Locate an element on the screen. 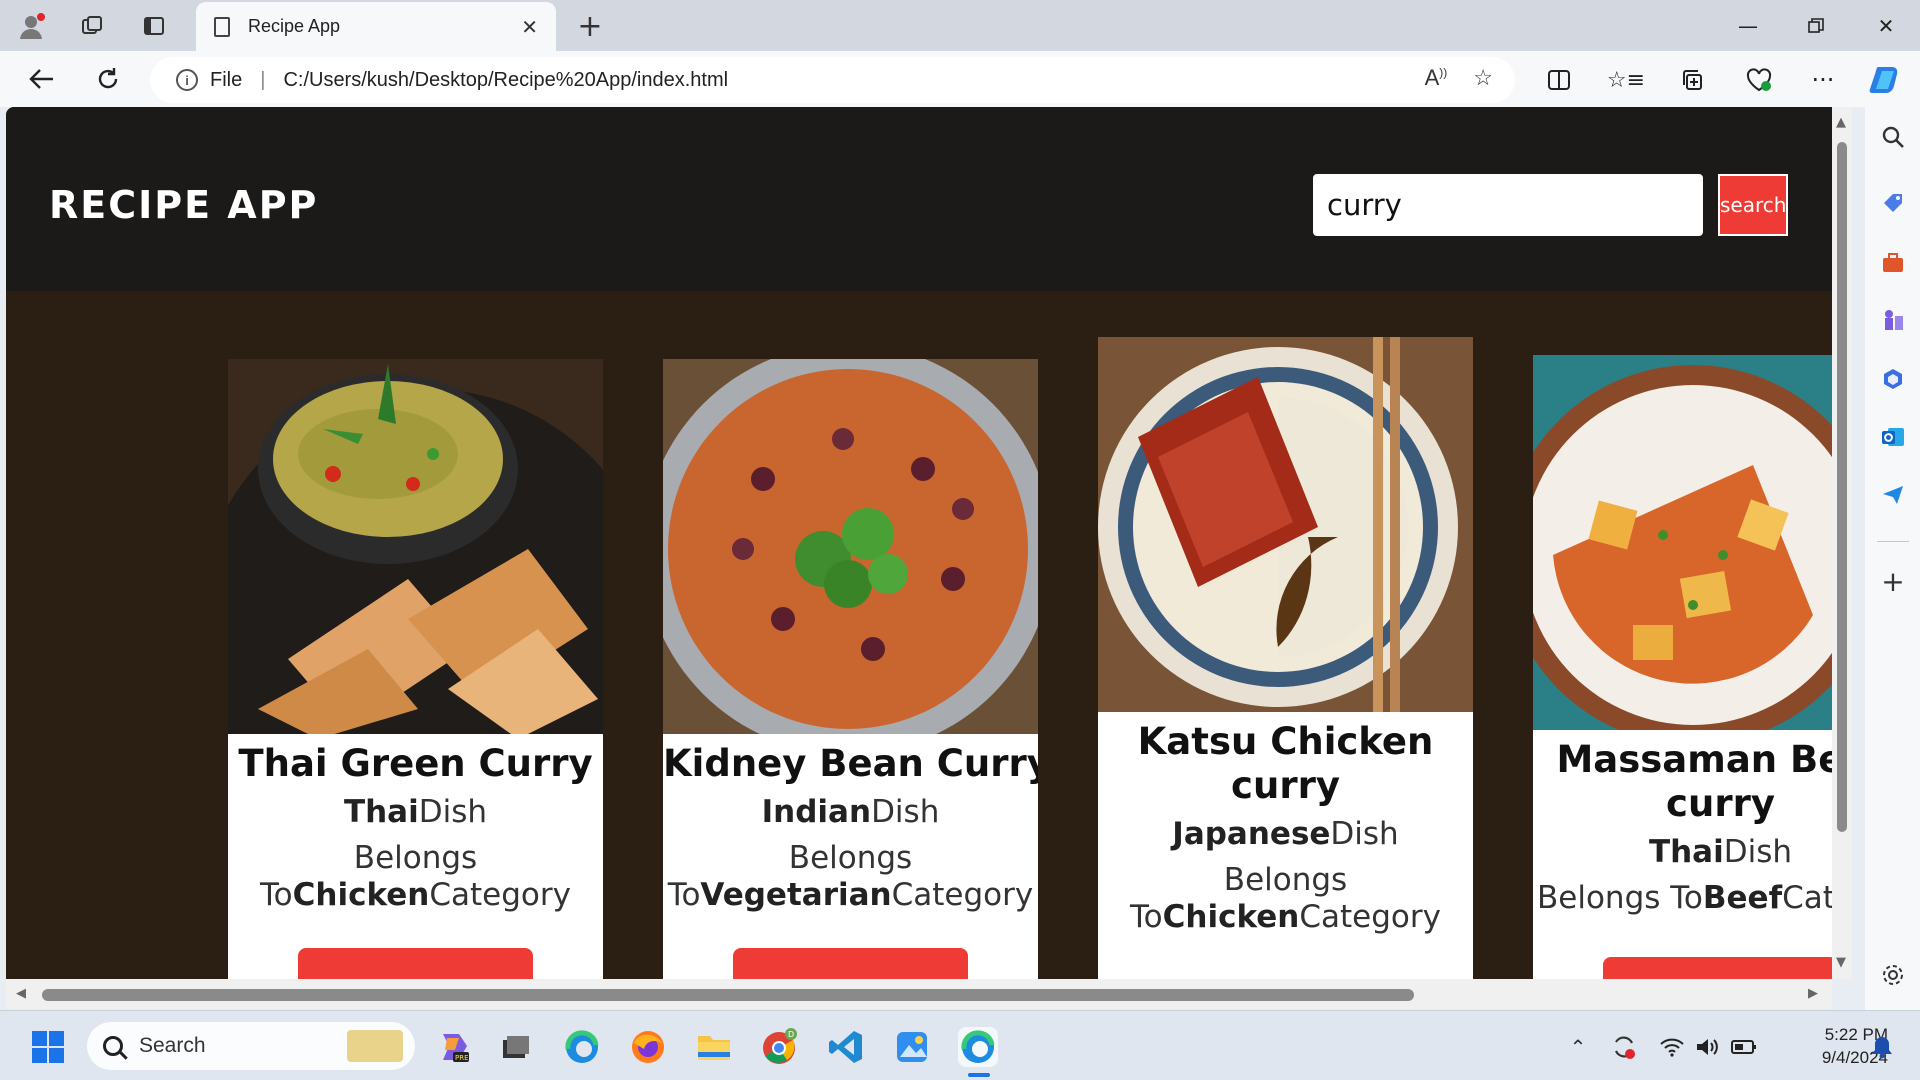 The width and height of the screenshot is (1920, 1080). workspaces-icon is located at coordinates (92, 26).